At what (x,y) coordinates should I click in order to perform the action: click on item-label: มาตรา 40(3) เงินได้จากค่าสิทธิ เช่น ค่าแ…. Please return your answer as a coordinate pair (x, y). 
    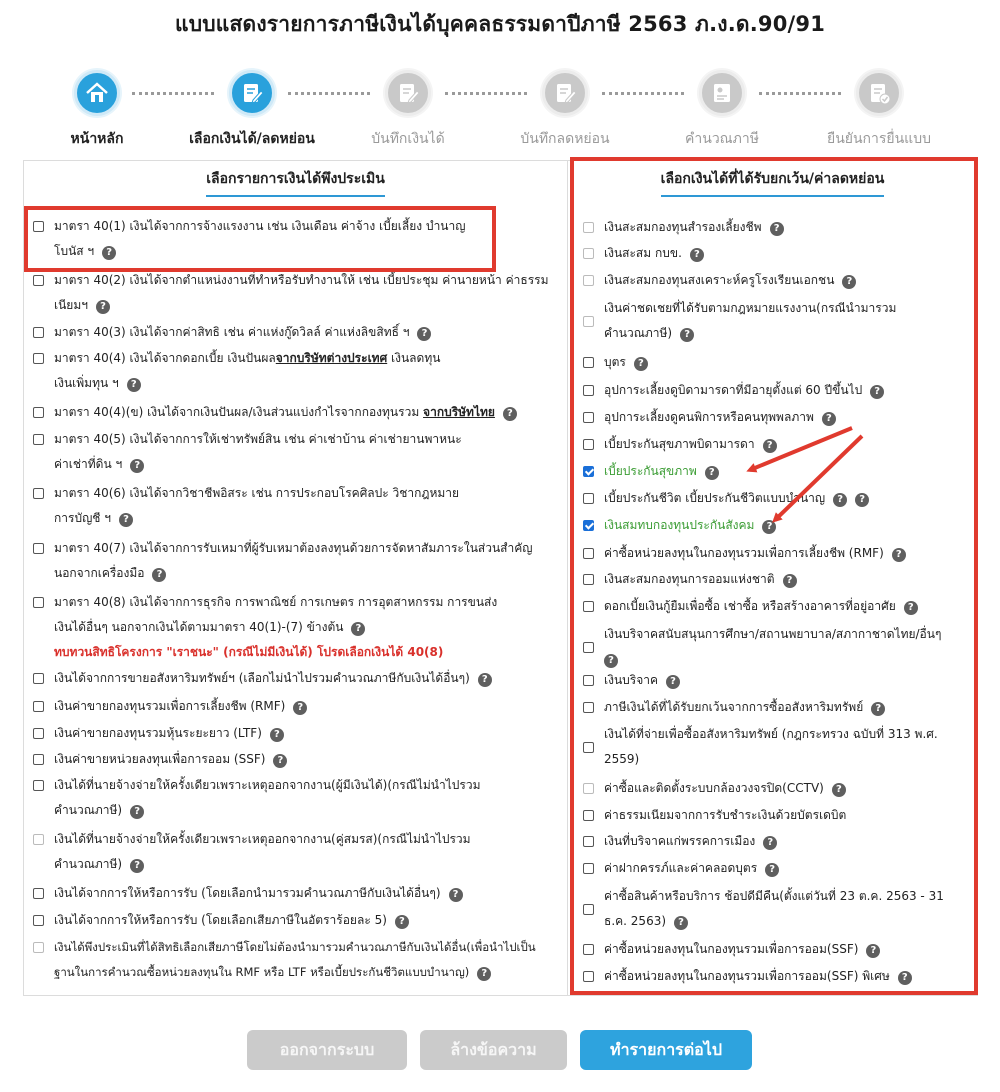
    Looking at the image, I should click on (232, 332).